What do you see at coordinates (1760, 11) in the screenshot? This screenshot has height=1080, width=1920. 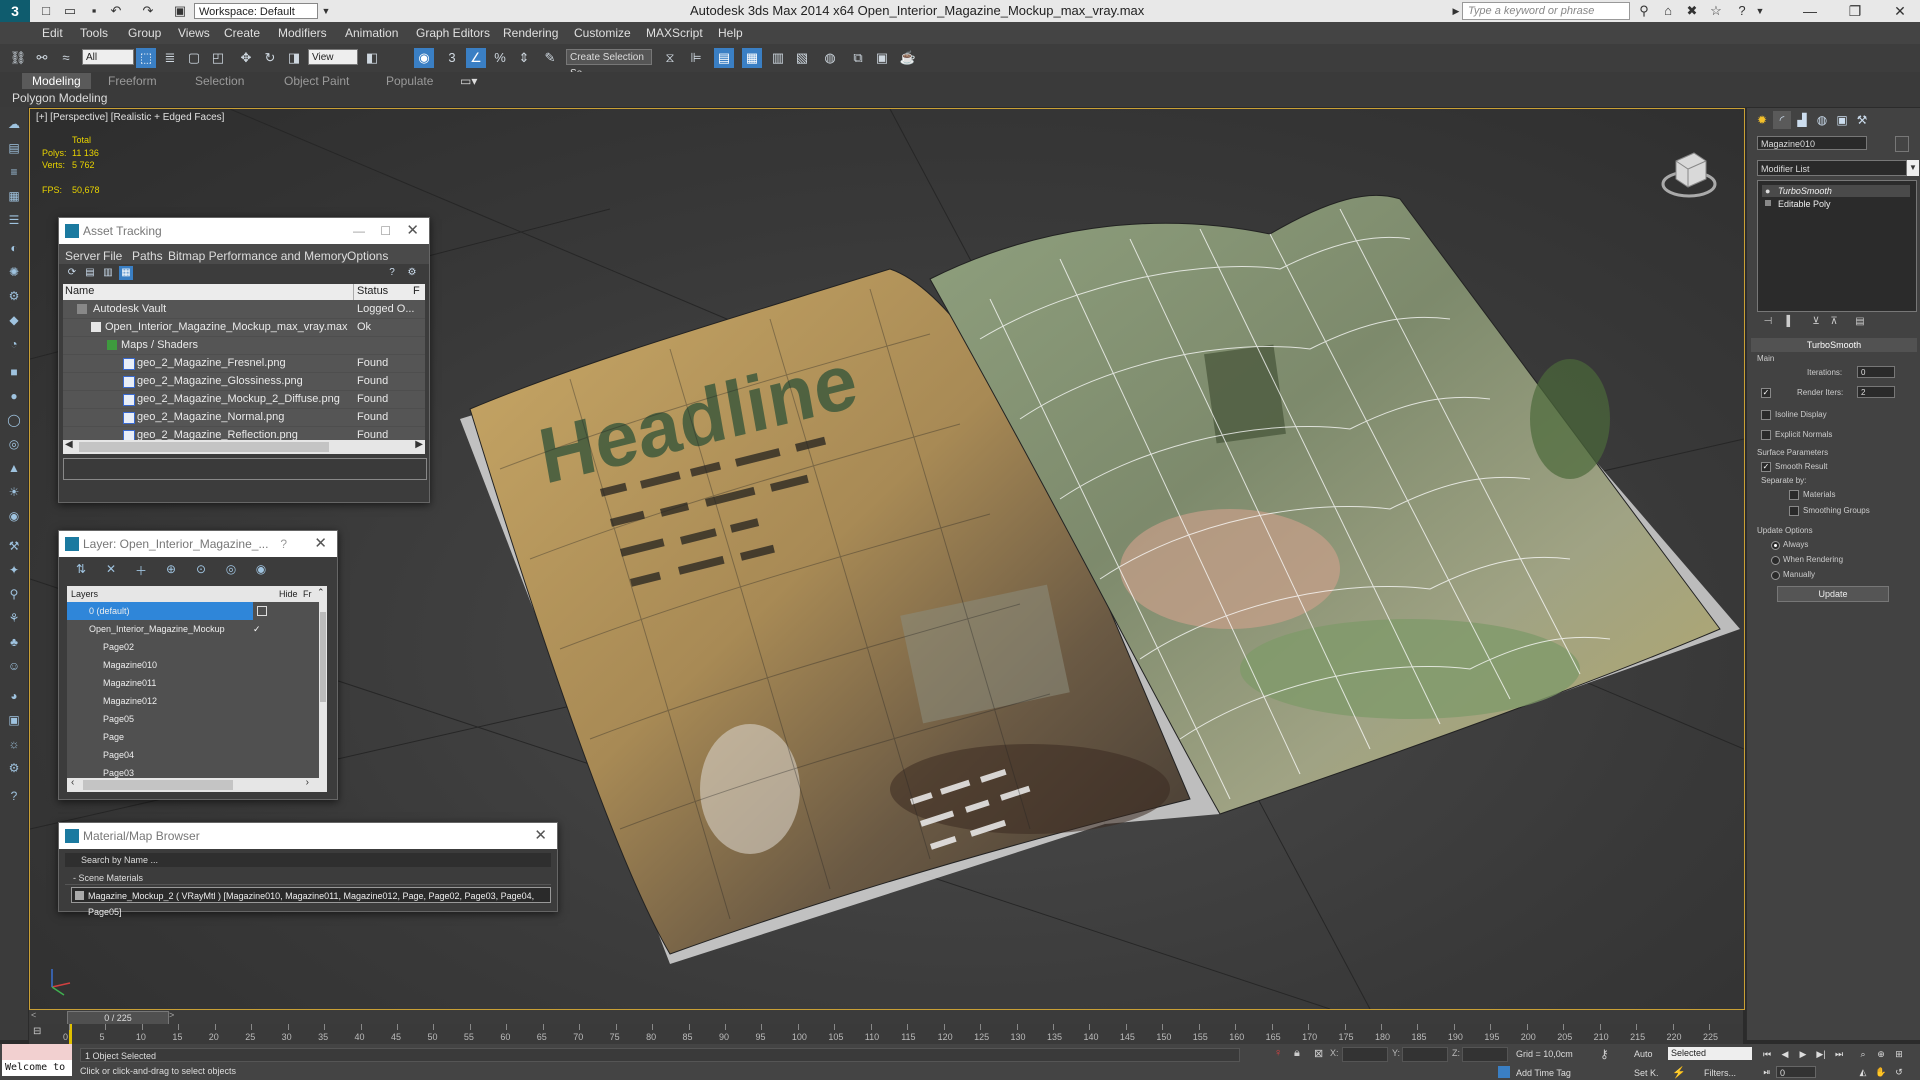 I see `help-chevron-icon: ▼` at bounding box center [1760, 11].